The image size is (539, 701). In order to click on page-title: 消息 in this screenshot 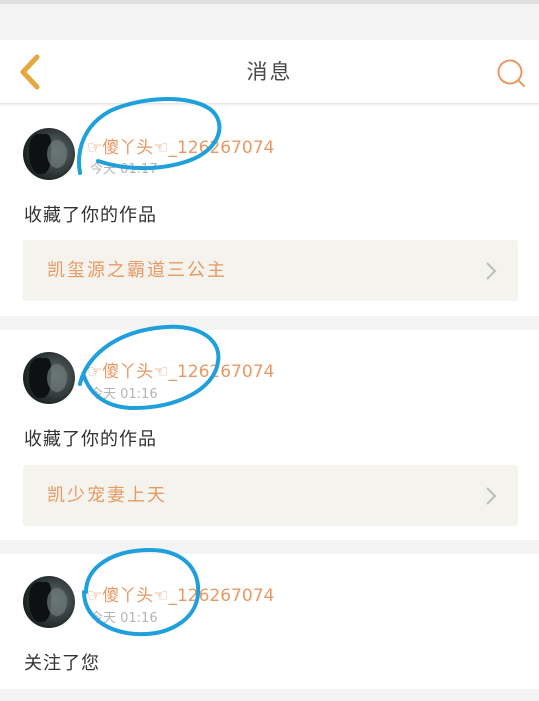, I will do `click(269, 72)`.